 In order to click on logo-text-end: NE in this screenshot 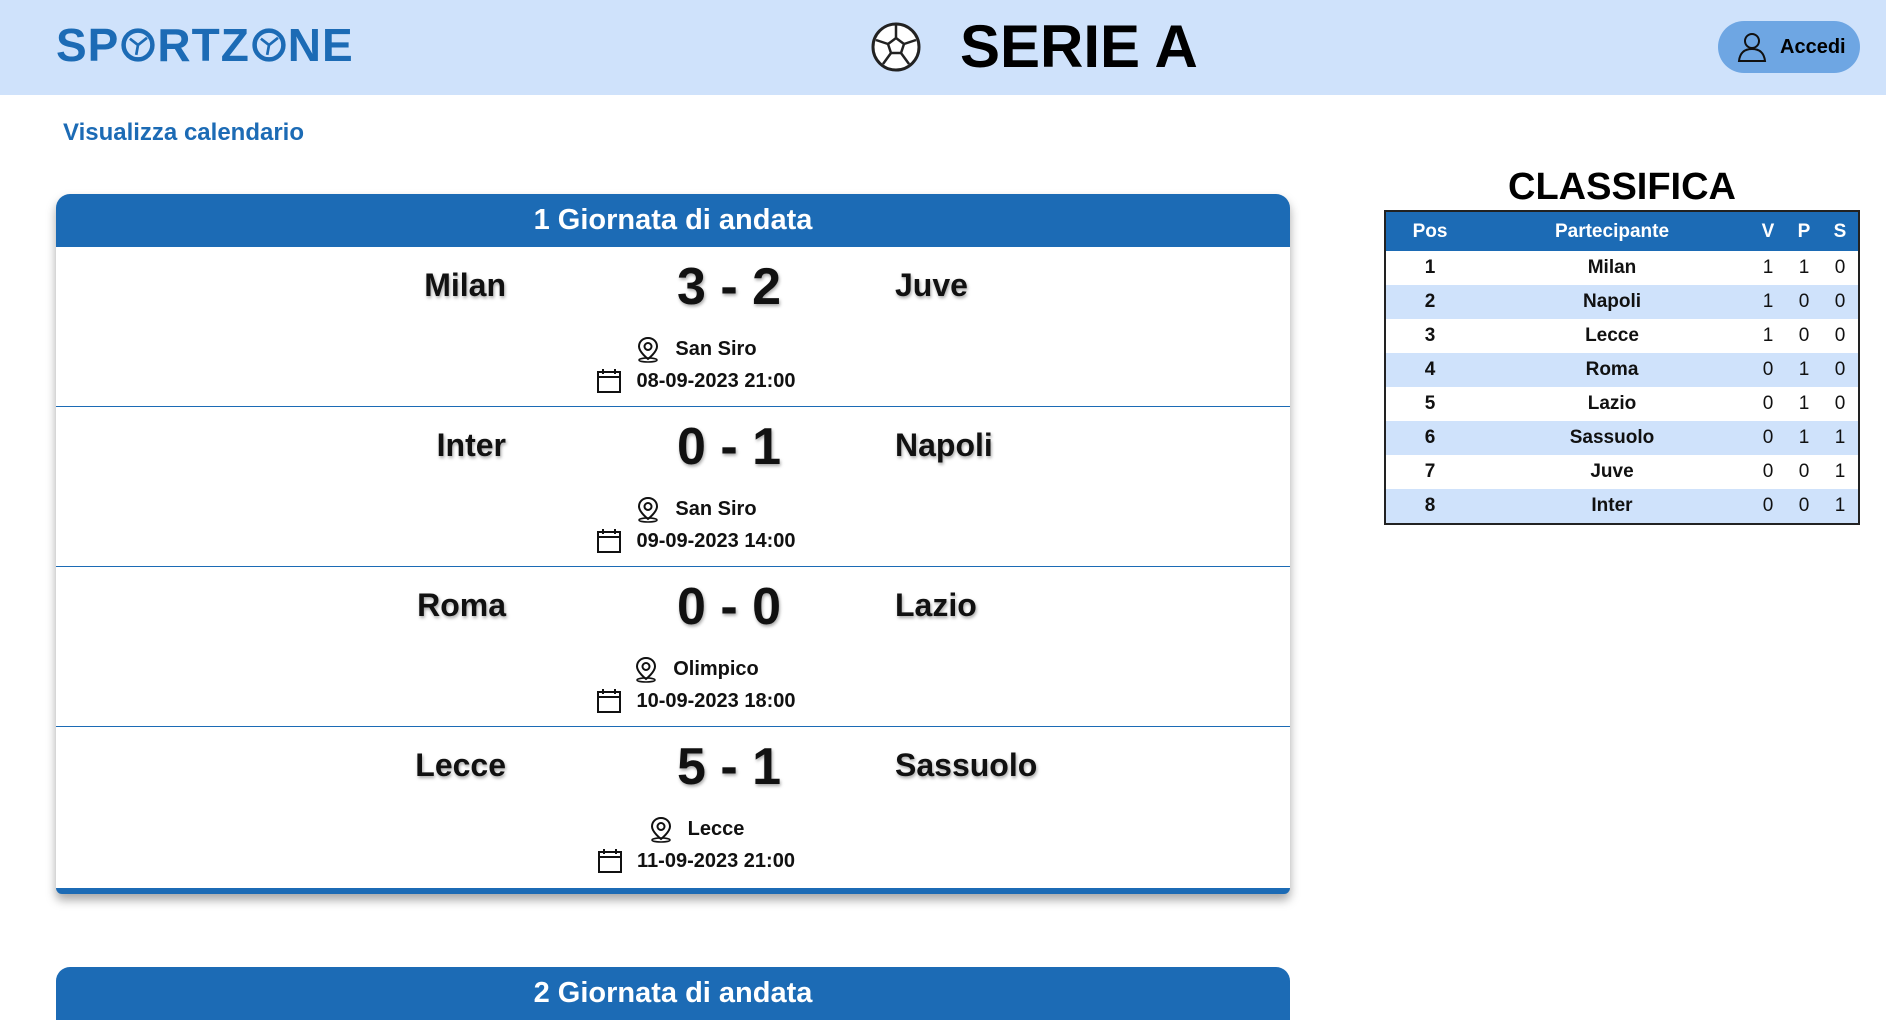, I will do `click(320, 45)`.